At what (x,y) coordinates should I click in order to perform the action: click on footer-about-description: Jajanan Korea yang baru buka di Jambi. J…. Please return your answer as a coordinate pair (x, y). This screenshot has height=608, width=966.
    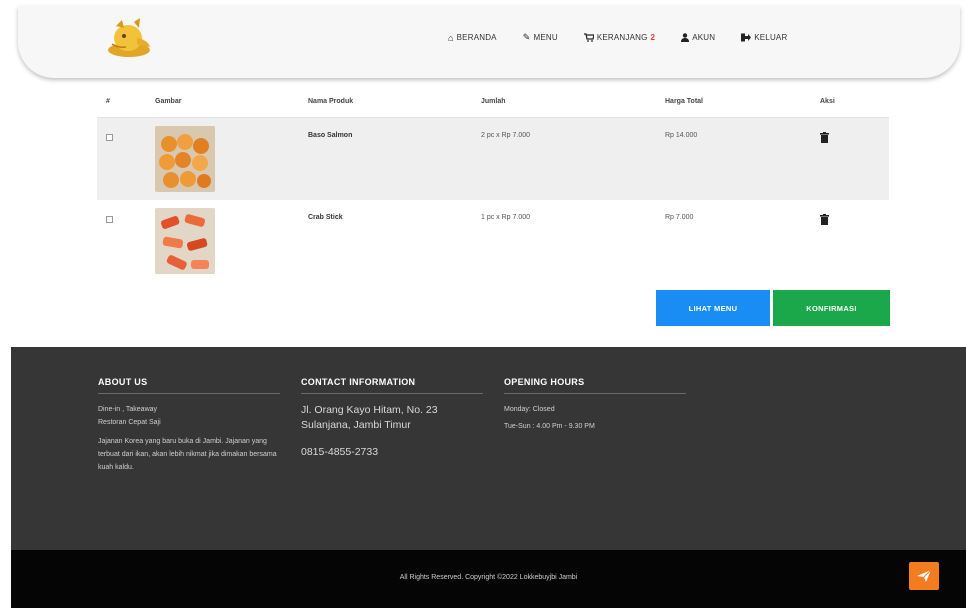
    Looking at the image, I should click on (187, 454).